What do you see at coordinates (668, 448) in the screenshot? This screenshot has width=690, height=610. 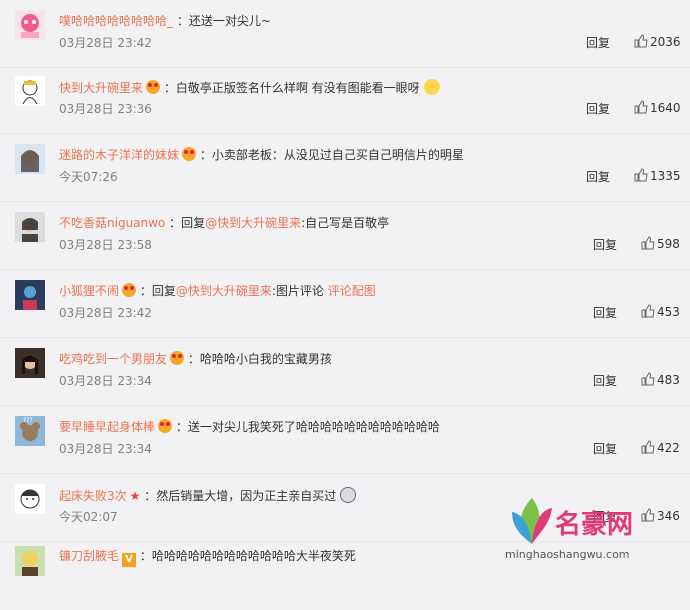 I see `like-count: 422` at bounding box center [668, 448].